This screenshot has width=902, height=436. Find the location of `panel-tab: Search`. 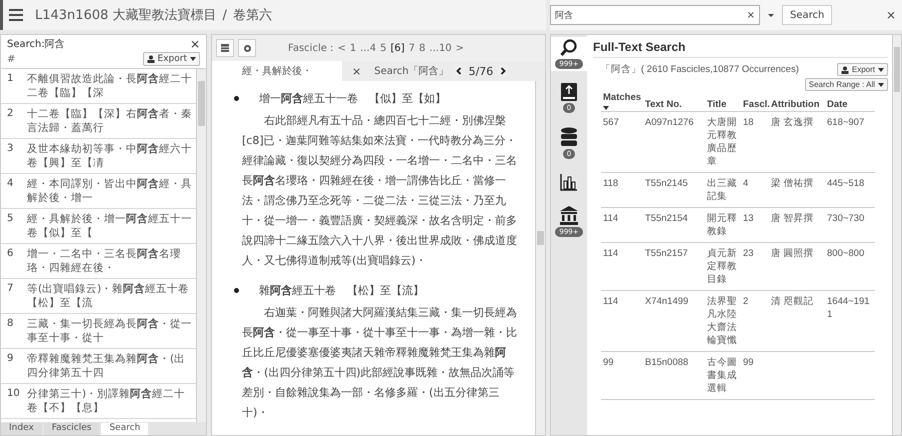

panel-tab: Search is located at coordinates (124, 429).